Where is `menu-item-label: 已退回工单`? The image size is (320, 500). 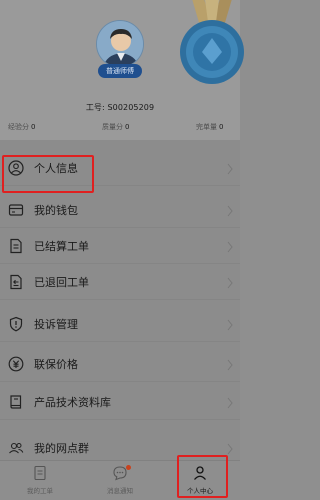
menu-item-label: 已退回工单 is located at coordinates (61, 282).